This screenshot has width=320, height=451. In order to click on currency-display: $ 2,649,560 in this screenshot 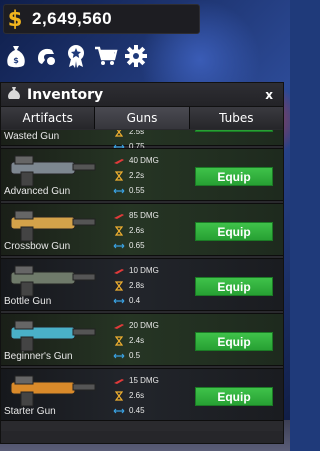, I will do `click(101, 19)`.